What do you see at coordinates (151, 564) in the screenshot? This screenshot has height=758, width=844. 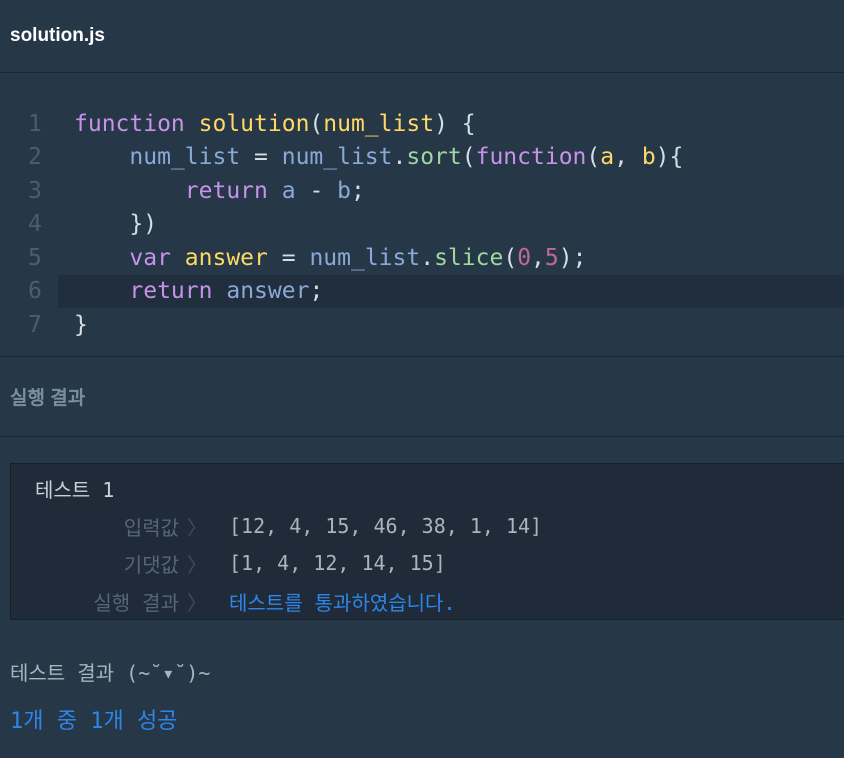 I see `expected-label: 기댓값` at bounding box center [151, 564].